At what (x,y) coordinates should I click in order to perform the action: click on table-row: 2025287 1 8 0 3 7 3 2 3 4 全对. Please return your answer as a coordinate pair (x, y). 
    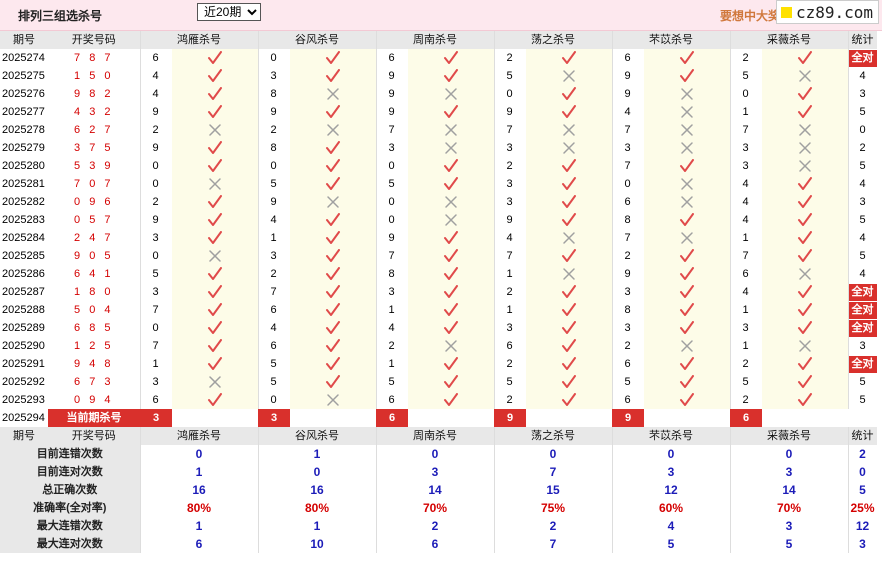
    Looking at the image, I should click on (438, 292).